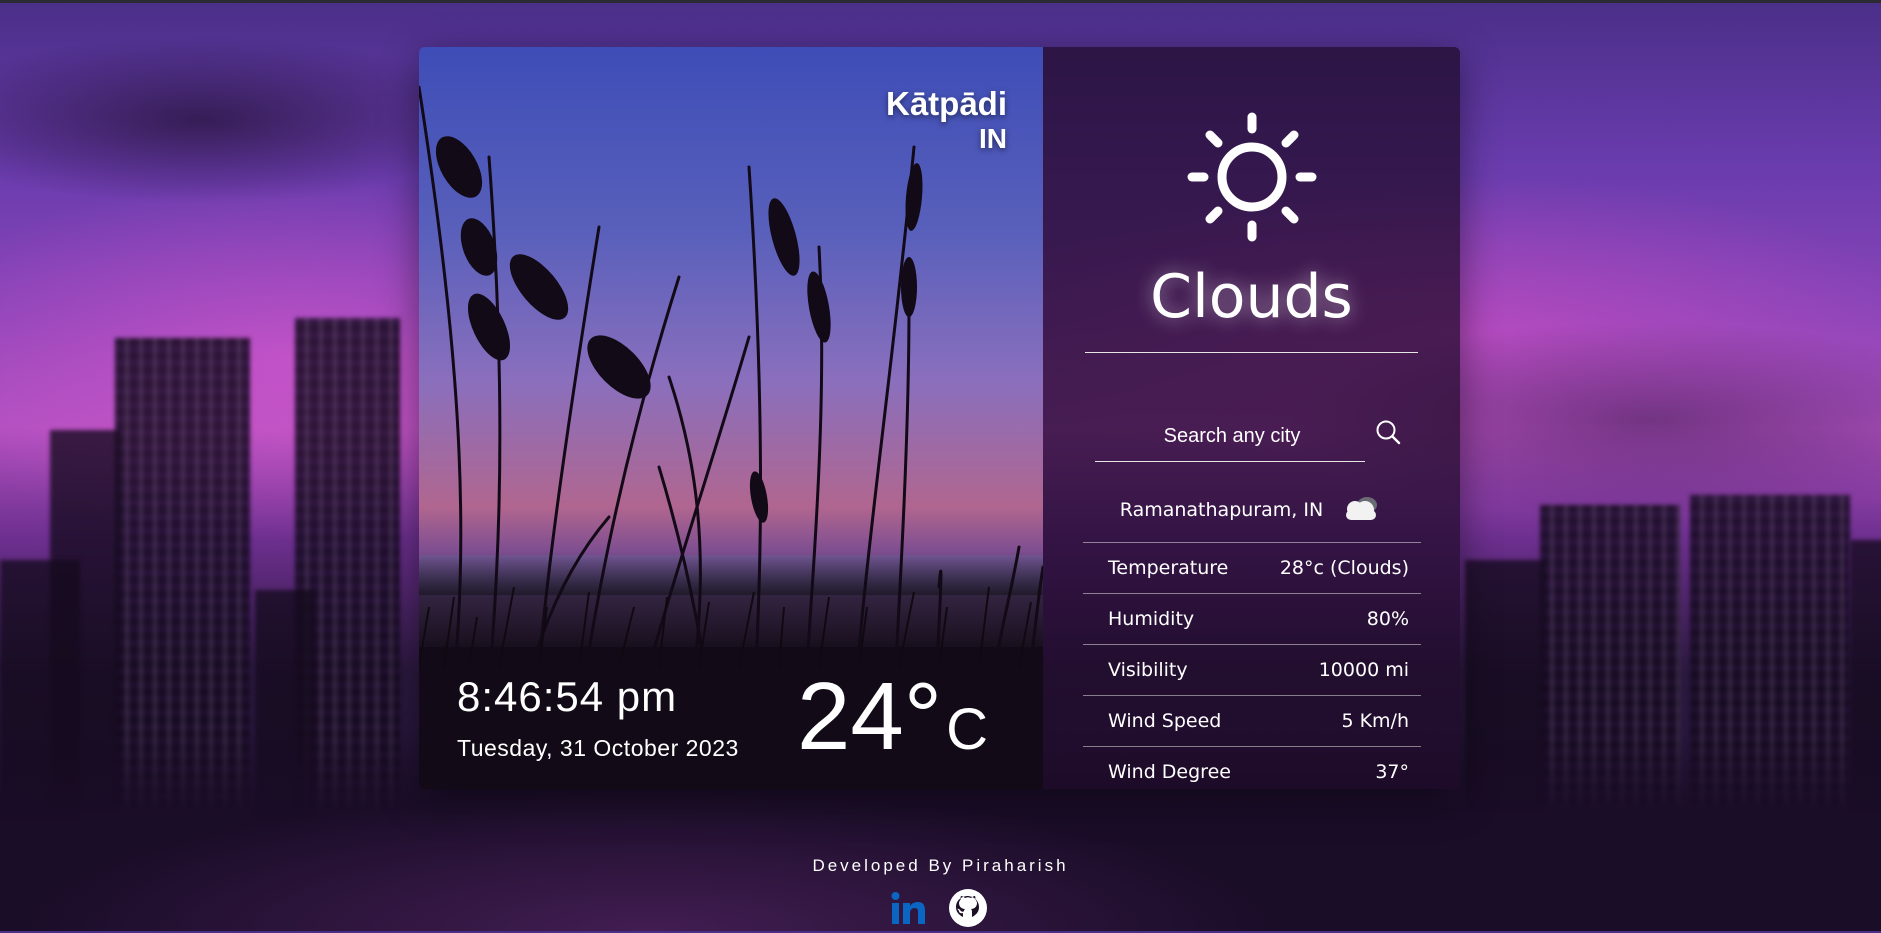 This screenshot has height=933, width=1881. I want to click on detail-value: 80%, so click(1387, 619).